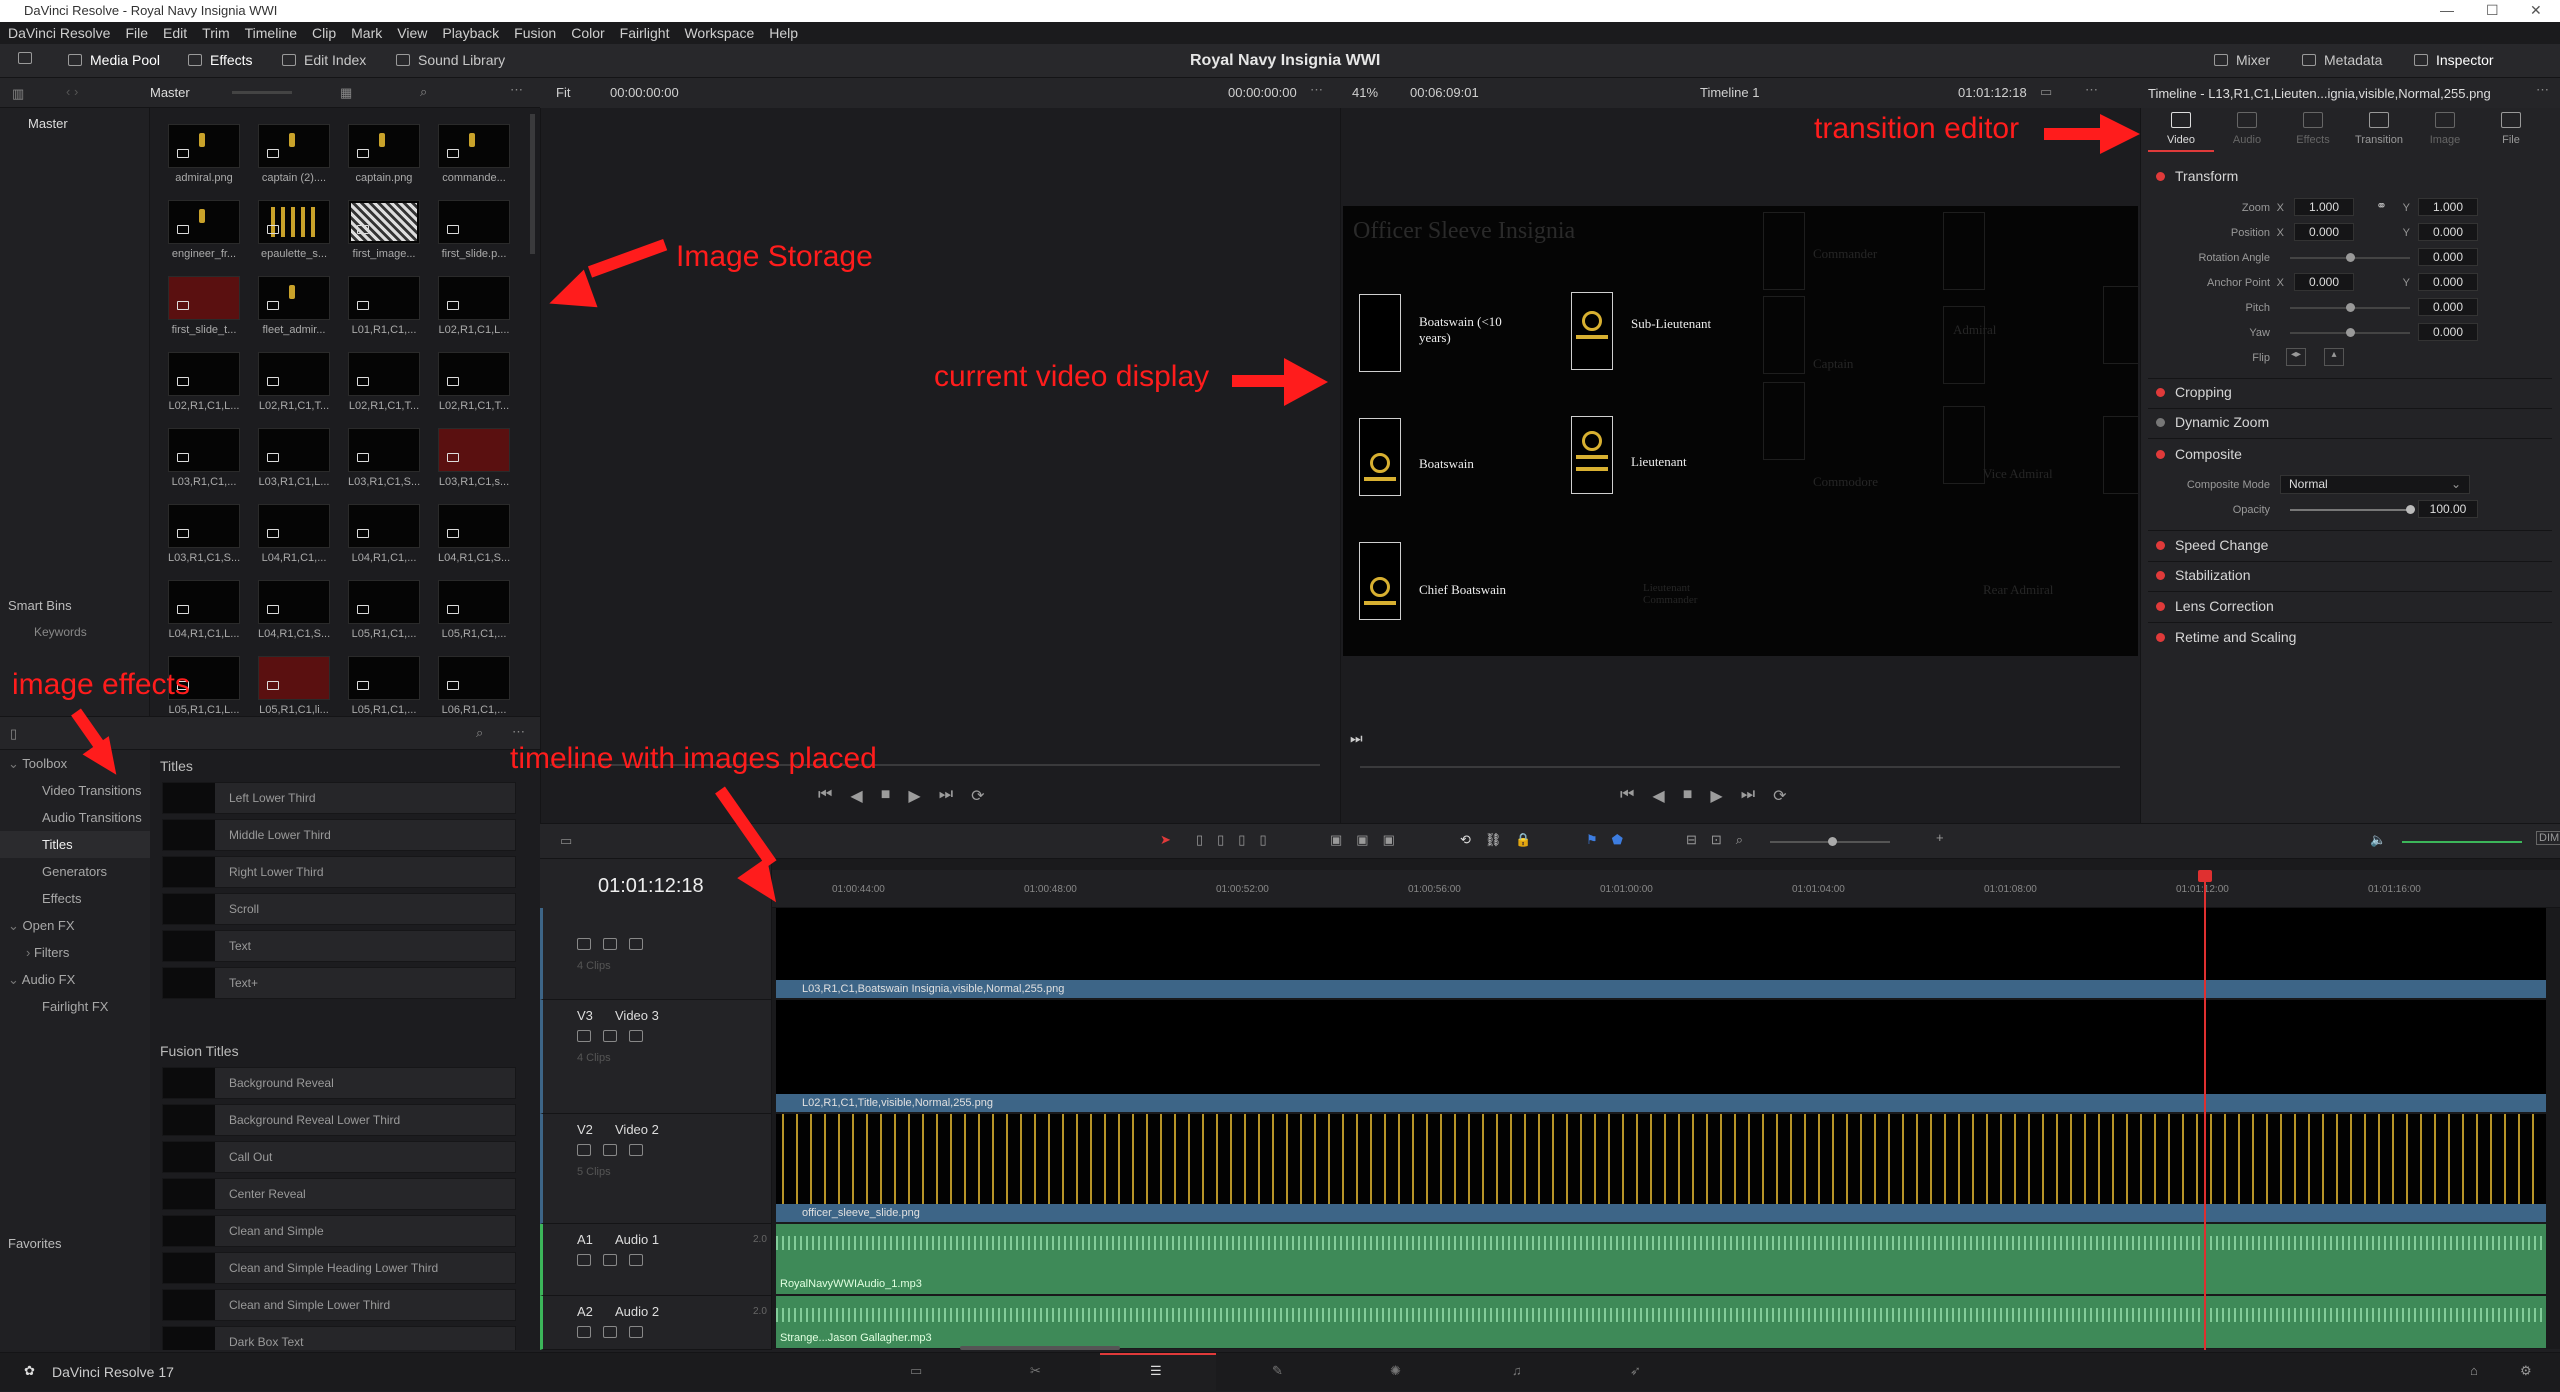 This screenshot has height=1392, width=2560. Describe the element at coordinates (136, 33) in the screenshot. I see `menu-item: File` at that location.